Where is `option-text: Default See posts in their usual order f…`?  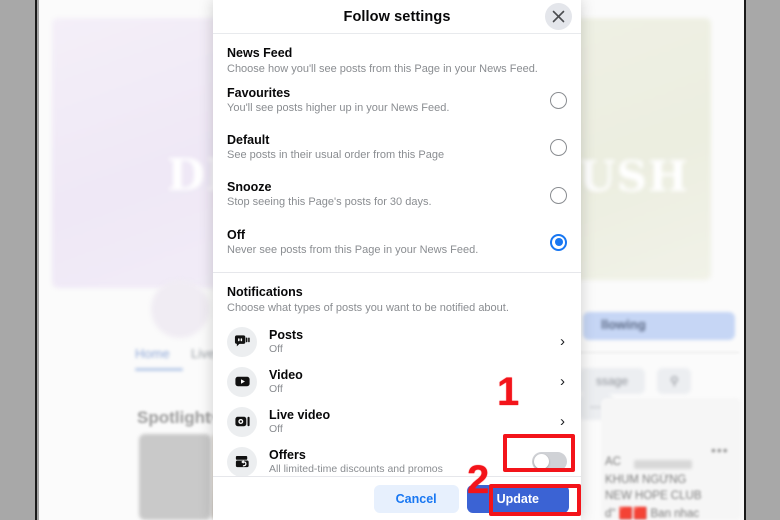 option-text: Default See posts in their usual order f… is located at coordinates (388, 147).